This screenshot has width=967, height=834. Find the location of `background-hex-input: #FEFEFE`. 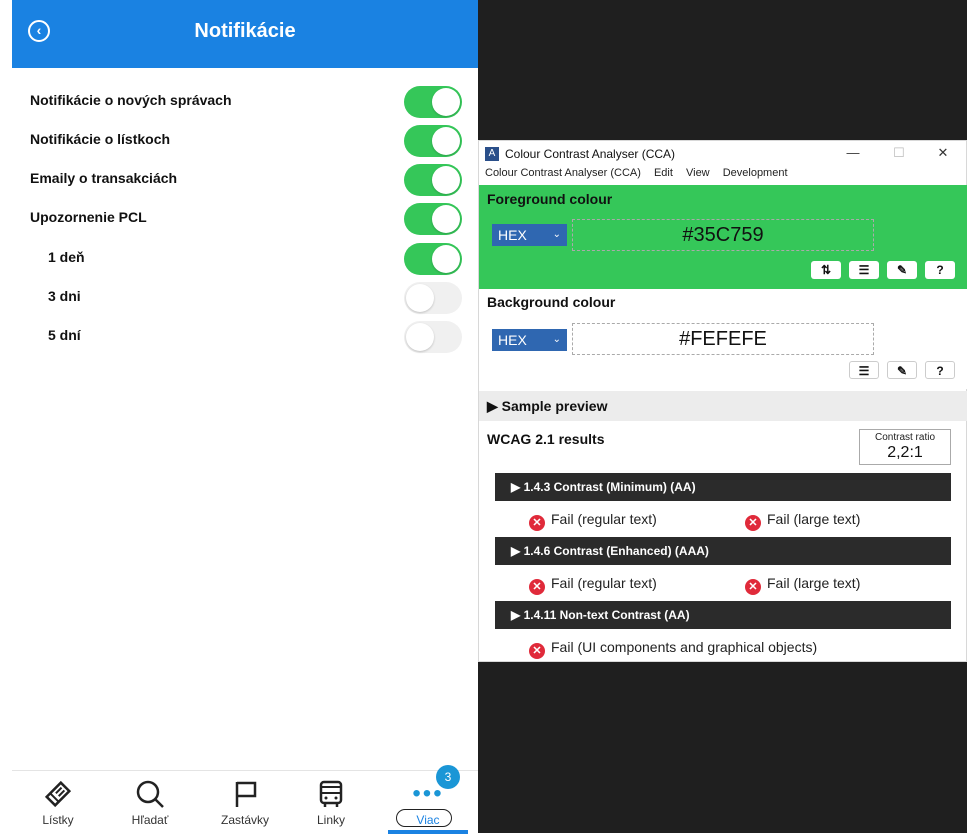

background-hex-input: #FEFEFE is located at coordinates (723, 339).